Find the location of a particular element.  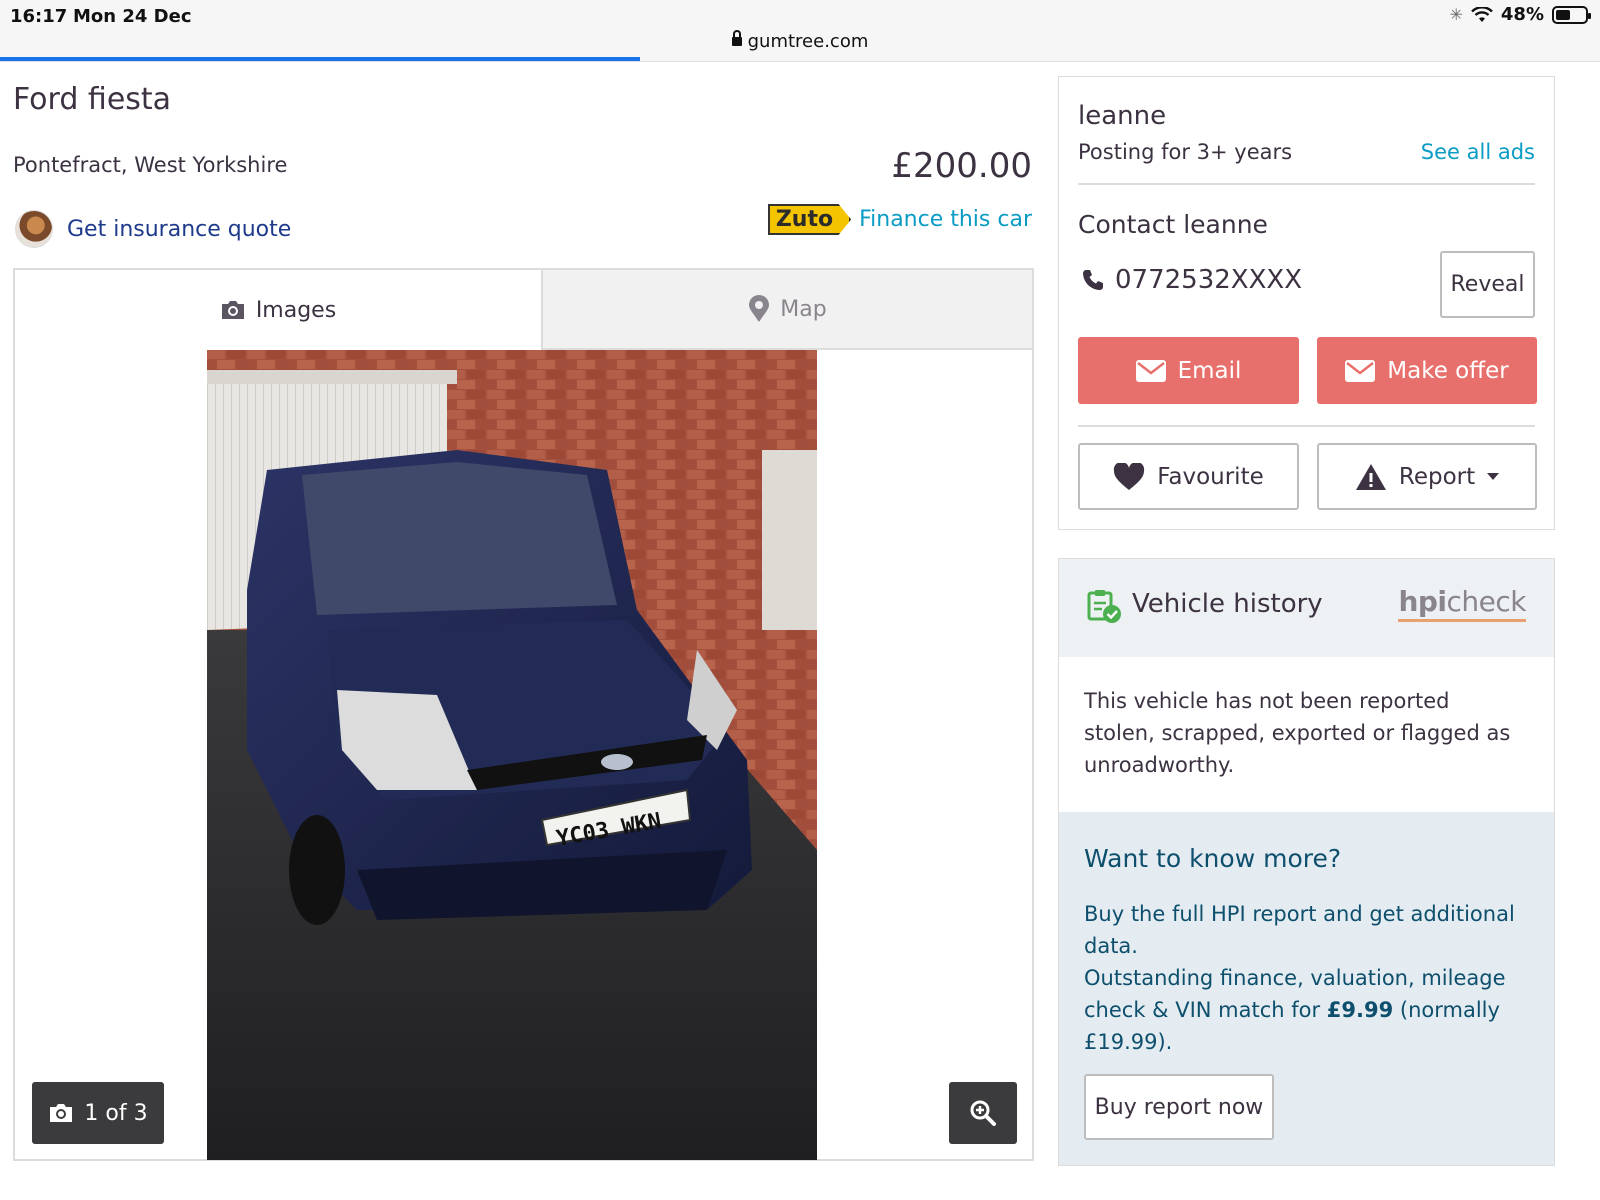

insurance-quote-link: Get insurance quote is located at coordinates (153, 229).